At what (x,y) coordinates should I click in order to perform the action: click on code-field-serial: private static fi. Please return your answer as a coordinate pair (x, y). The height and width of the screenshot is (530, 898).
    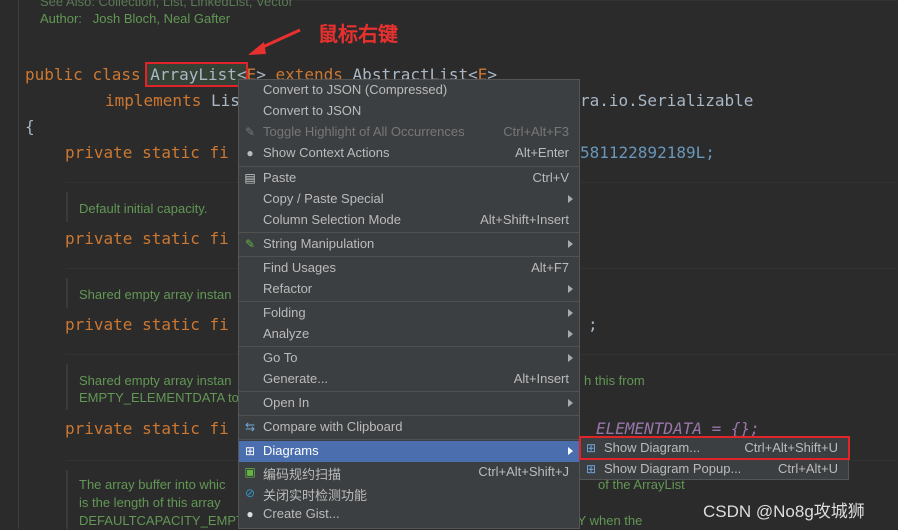
    Looking at the image, I should click on (147, 152).